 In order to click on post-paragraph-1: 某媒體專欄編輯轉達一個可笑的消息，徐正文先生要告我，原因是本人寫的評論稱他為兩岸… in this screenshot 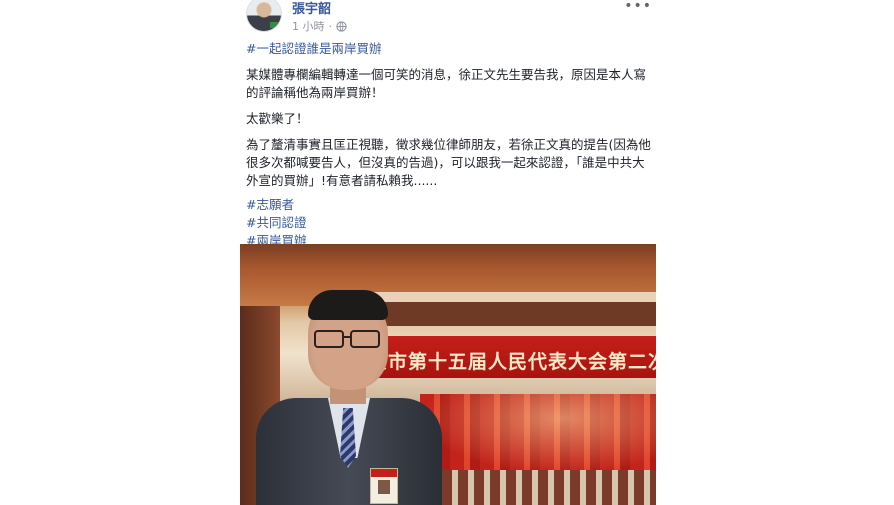, I will do `click(446, 83)`.